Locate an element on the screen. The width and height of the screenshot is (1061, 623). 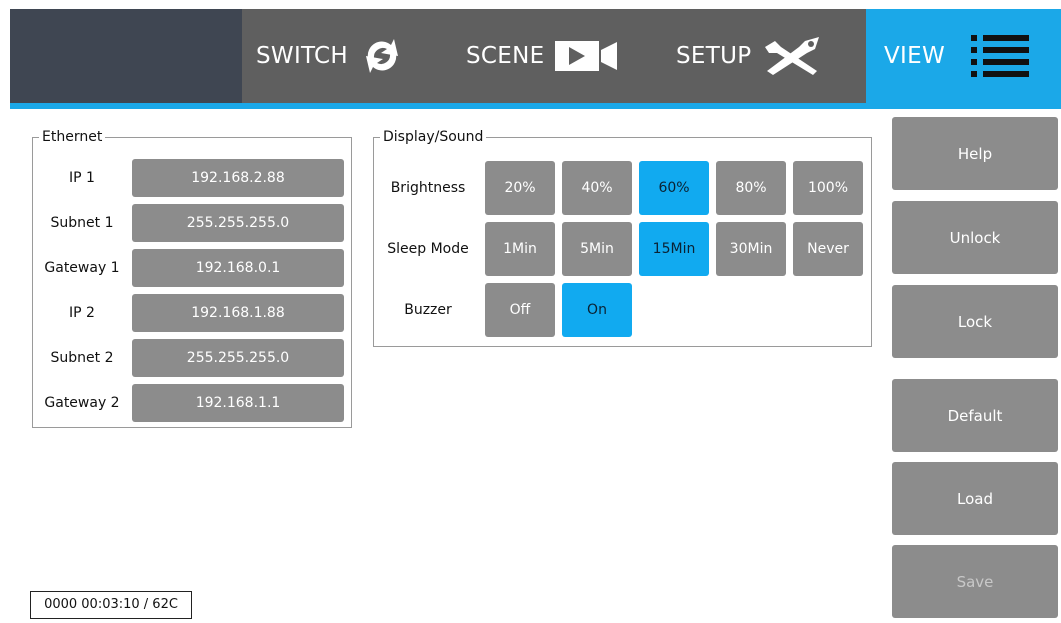
sleep-mode-option: 15Min is located at coordinates (674, 249).